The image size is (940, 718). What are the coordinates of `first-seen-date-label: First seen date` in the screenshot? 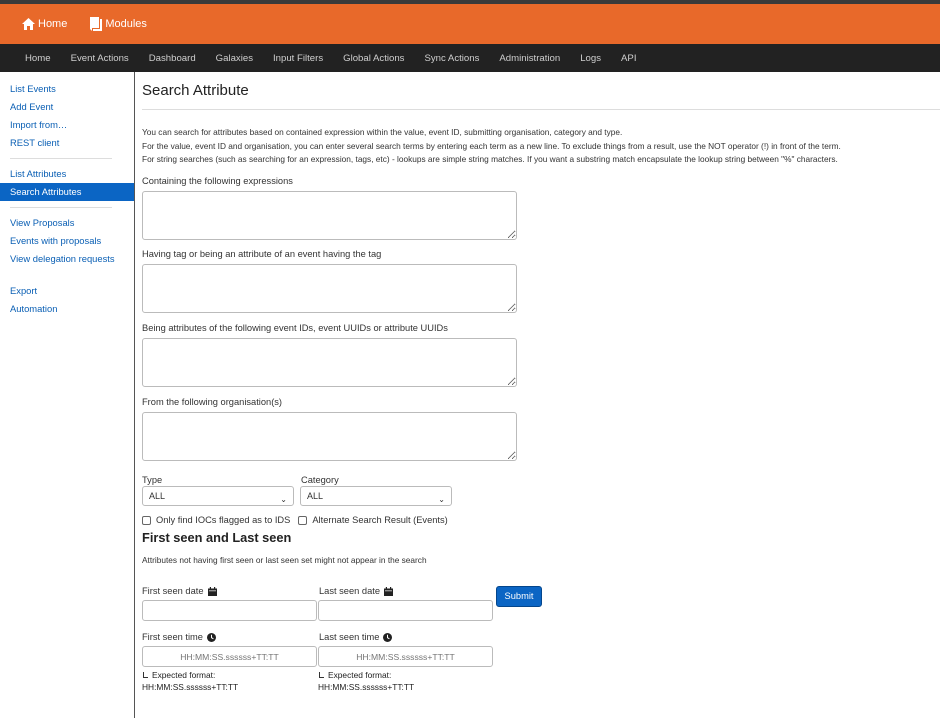 It's located at (173, 591).